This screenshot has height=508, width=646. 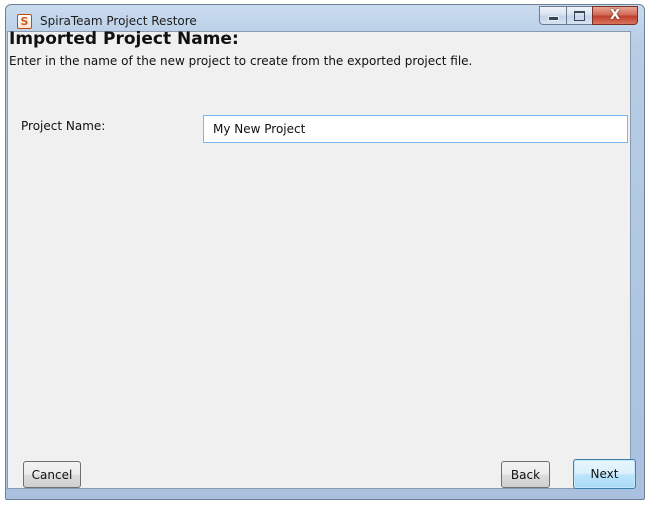 What do you see at coordinates (24, 21) in the screenshot?
I see `app-icon: S` at bounding box center [24, 21].